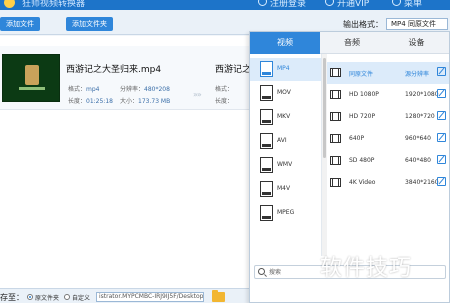 Image resolution: width=450 pixels, height=303 pixels. What do you see at coordinates (388, 161) in the screenshot?
I see `resolution-row: SD 480P 640*480` at bounding box center [388, 161].